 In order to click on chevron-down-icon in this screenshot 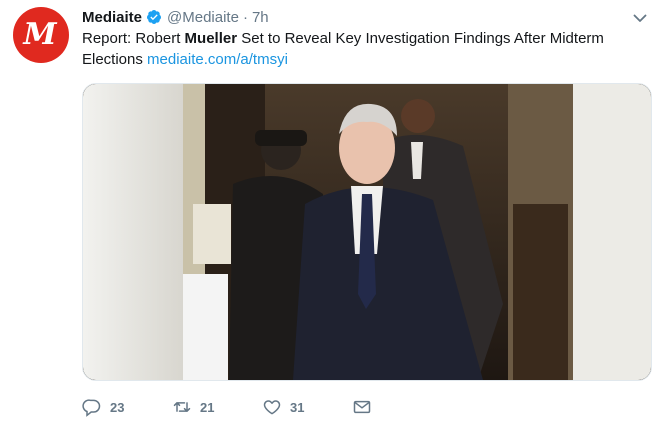, I will do `click(640, 18)`.